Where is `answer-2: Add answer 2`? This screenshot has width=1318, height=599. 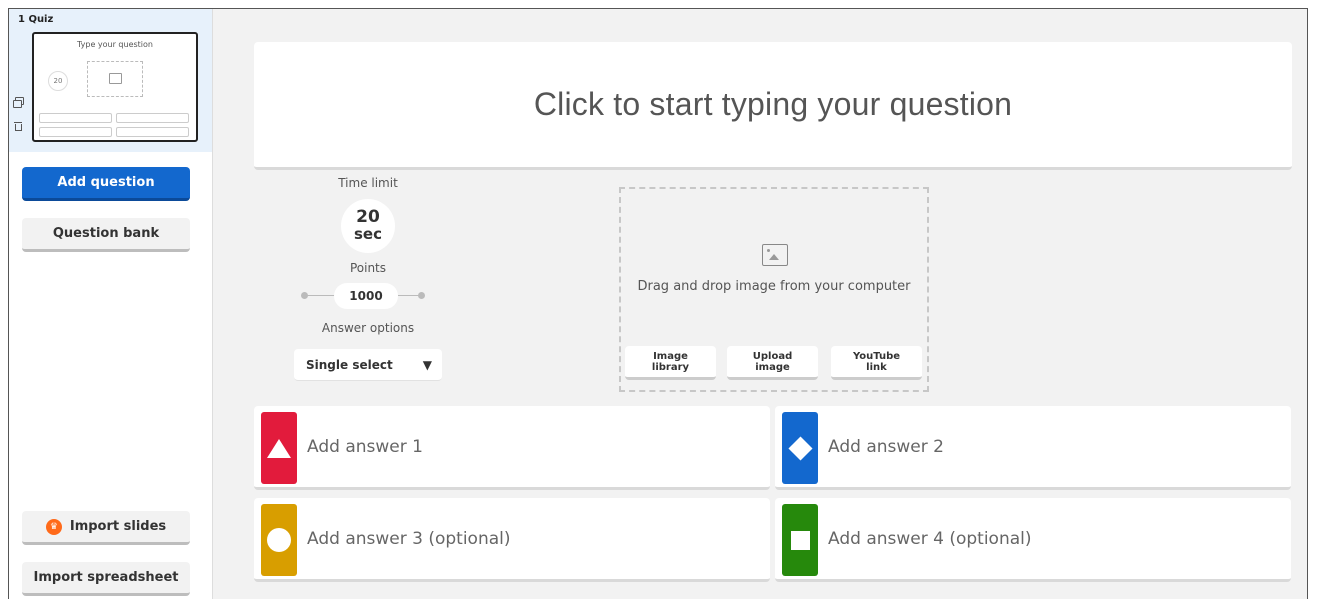
answer-2: Add answer 2 is located at coordinates (1033, 448).